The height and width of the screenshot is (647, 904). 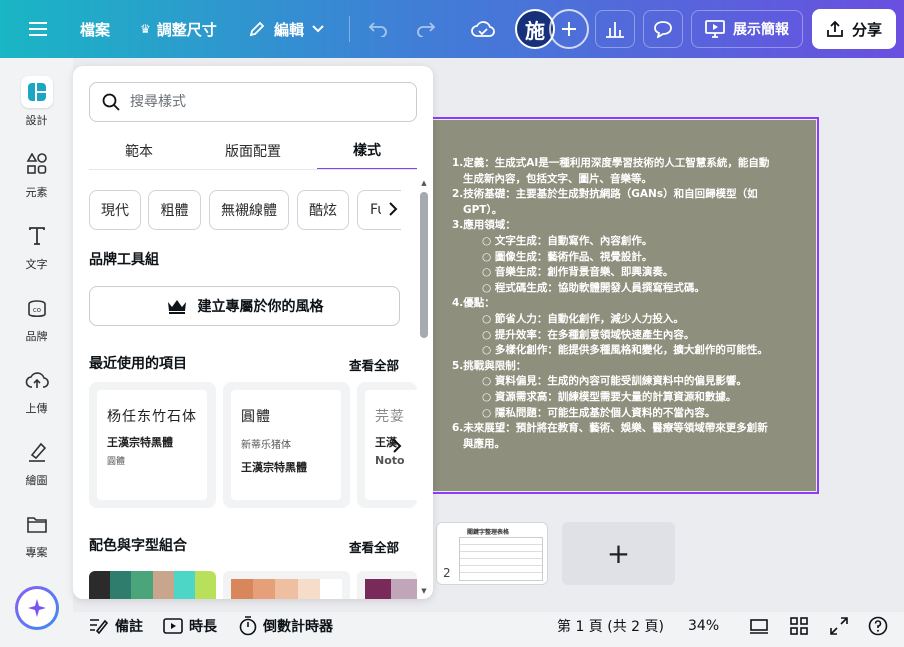 I want to click on panel-scrollbar: ▲ ▼, so click(x=424, y=387).